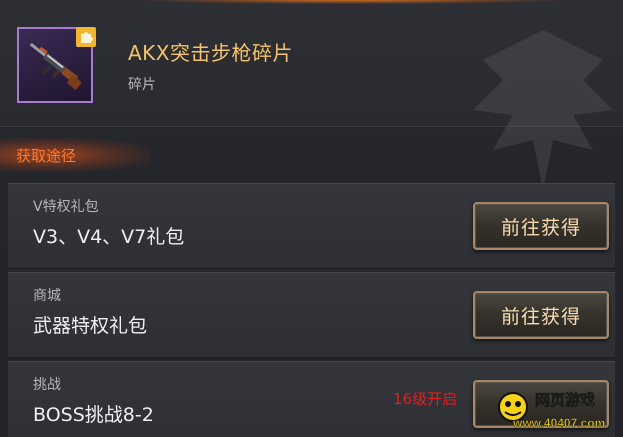 This screenshot has height=437, width=623. I want to click on item-type: 碎片, so click(142, 85).